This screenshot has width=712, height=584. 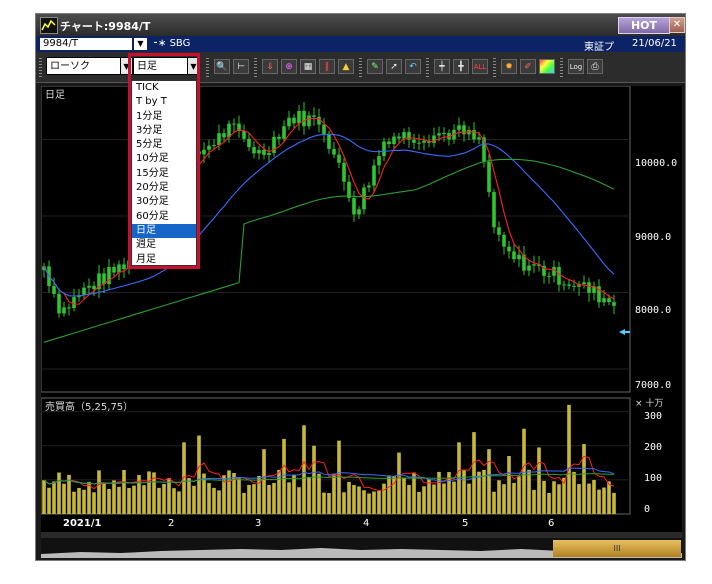 What do you see at coordinates (164, 117) in the screenshot?
I see `period-option-1min: 1分足` at bounding box center [164, 117].